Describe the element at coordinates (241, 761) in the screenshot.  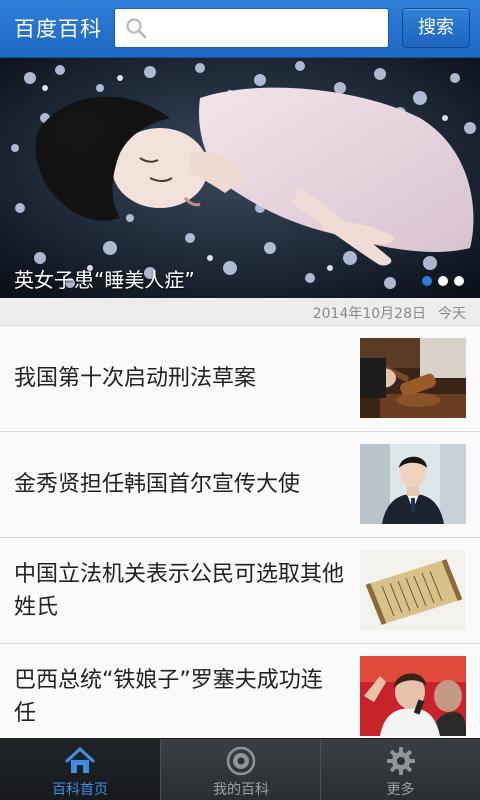
I see `my-baike-icon` at that location.